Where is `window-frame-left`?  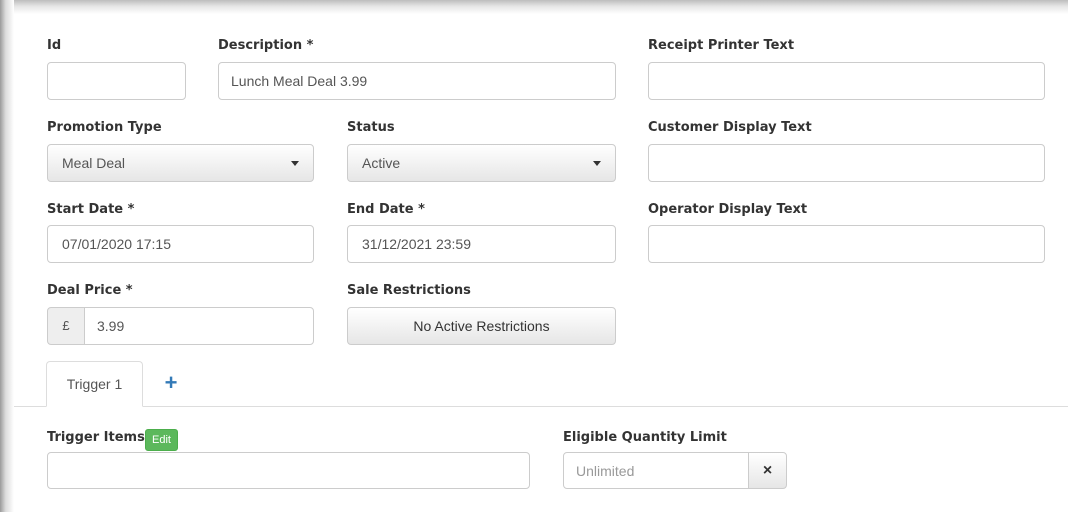
window-frame-left is located at coordinates (7, 256).